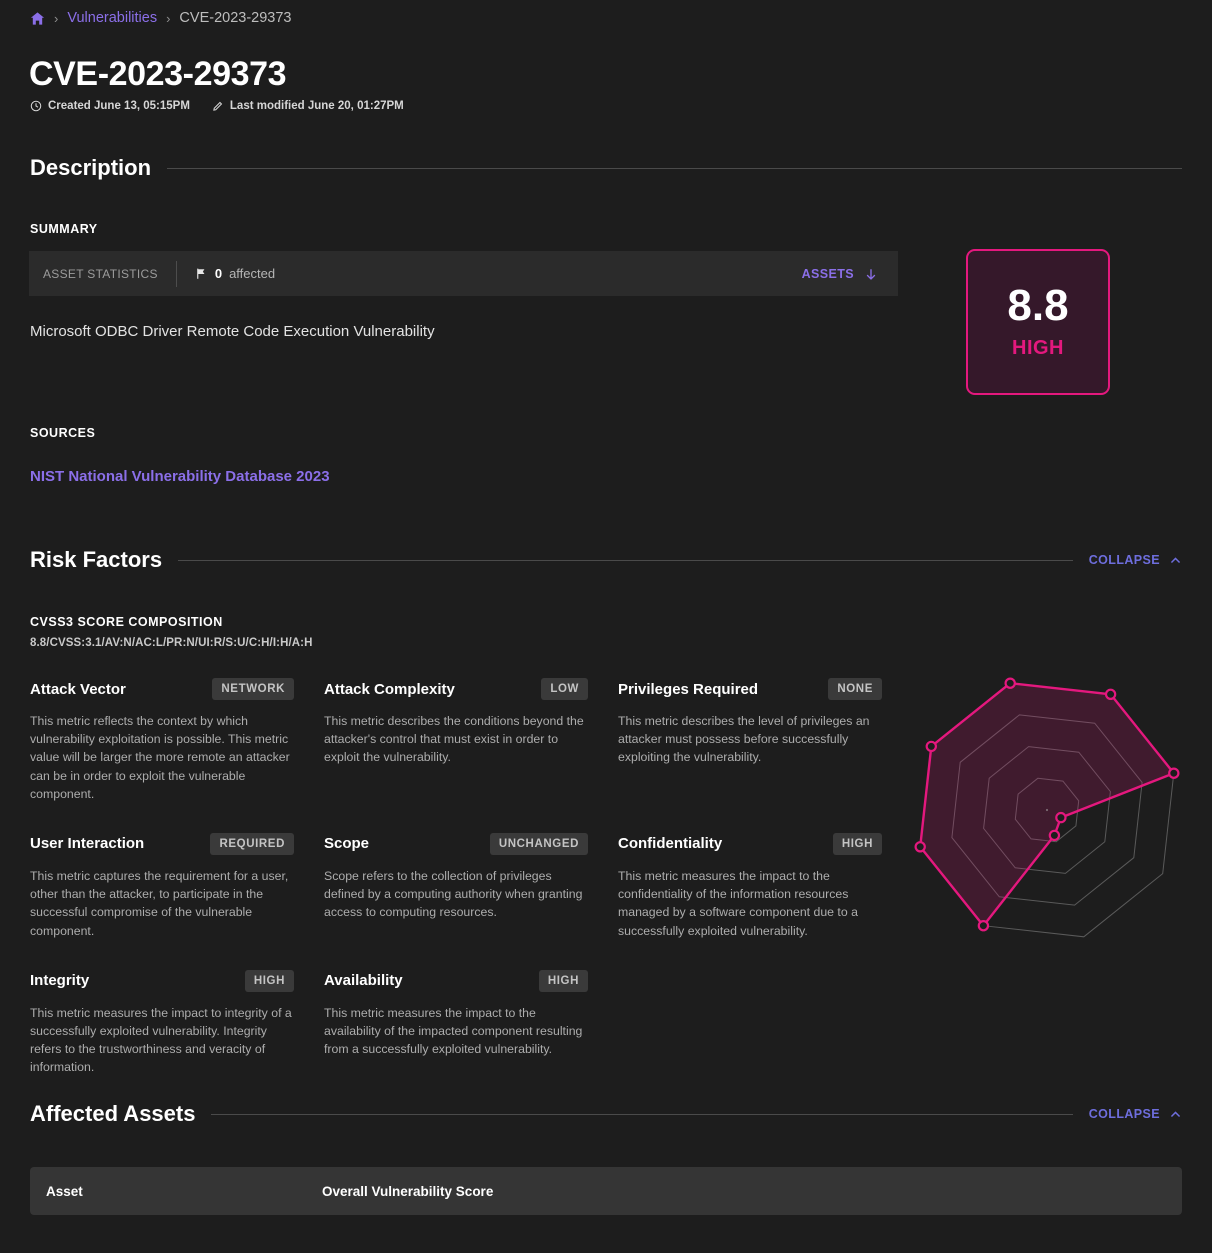 The height and width of the screenshot is (1253, 1212). Describe the element at coordinates (253, 689) in the screenshot. I see `metric-value-badge: NETWORK` at that location.